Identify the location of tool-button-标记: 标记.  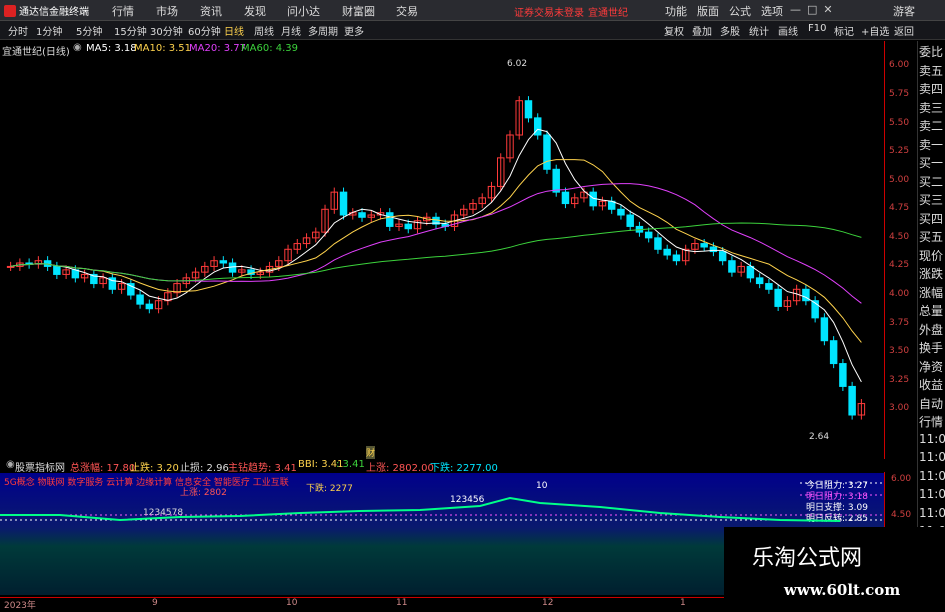
(844, 30).